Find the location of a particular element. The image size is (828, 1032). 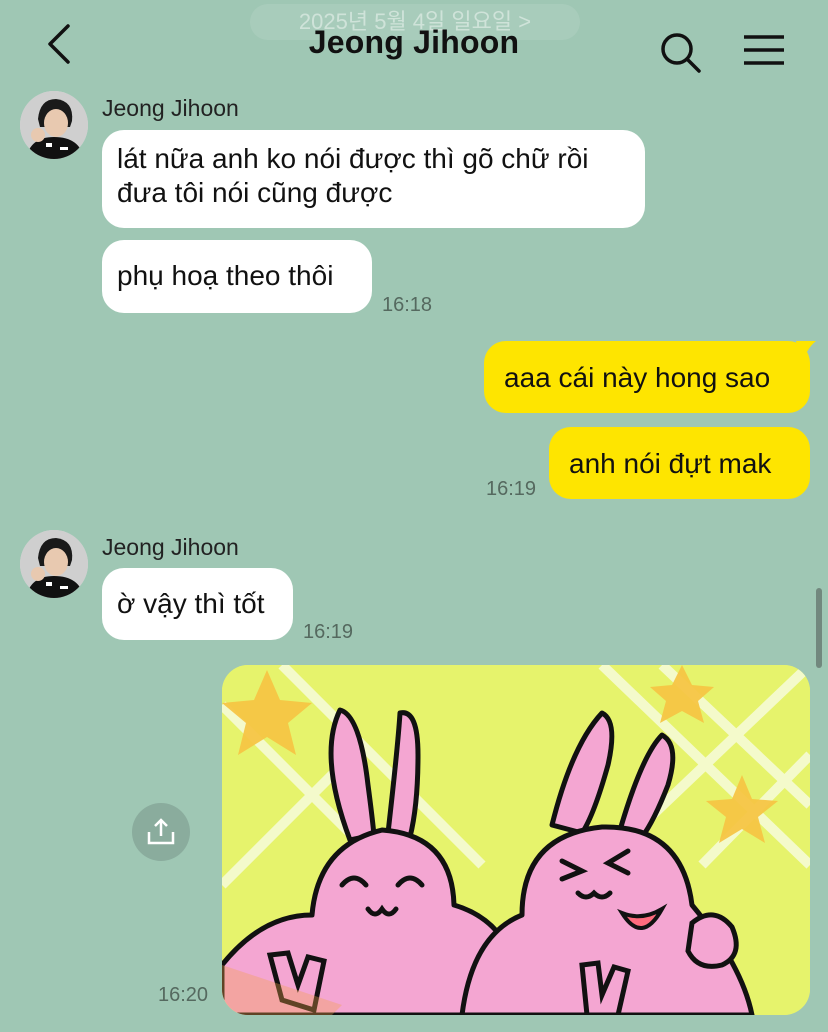

scrollbar is located at coordinates (819, 628).